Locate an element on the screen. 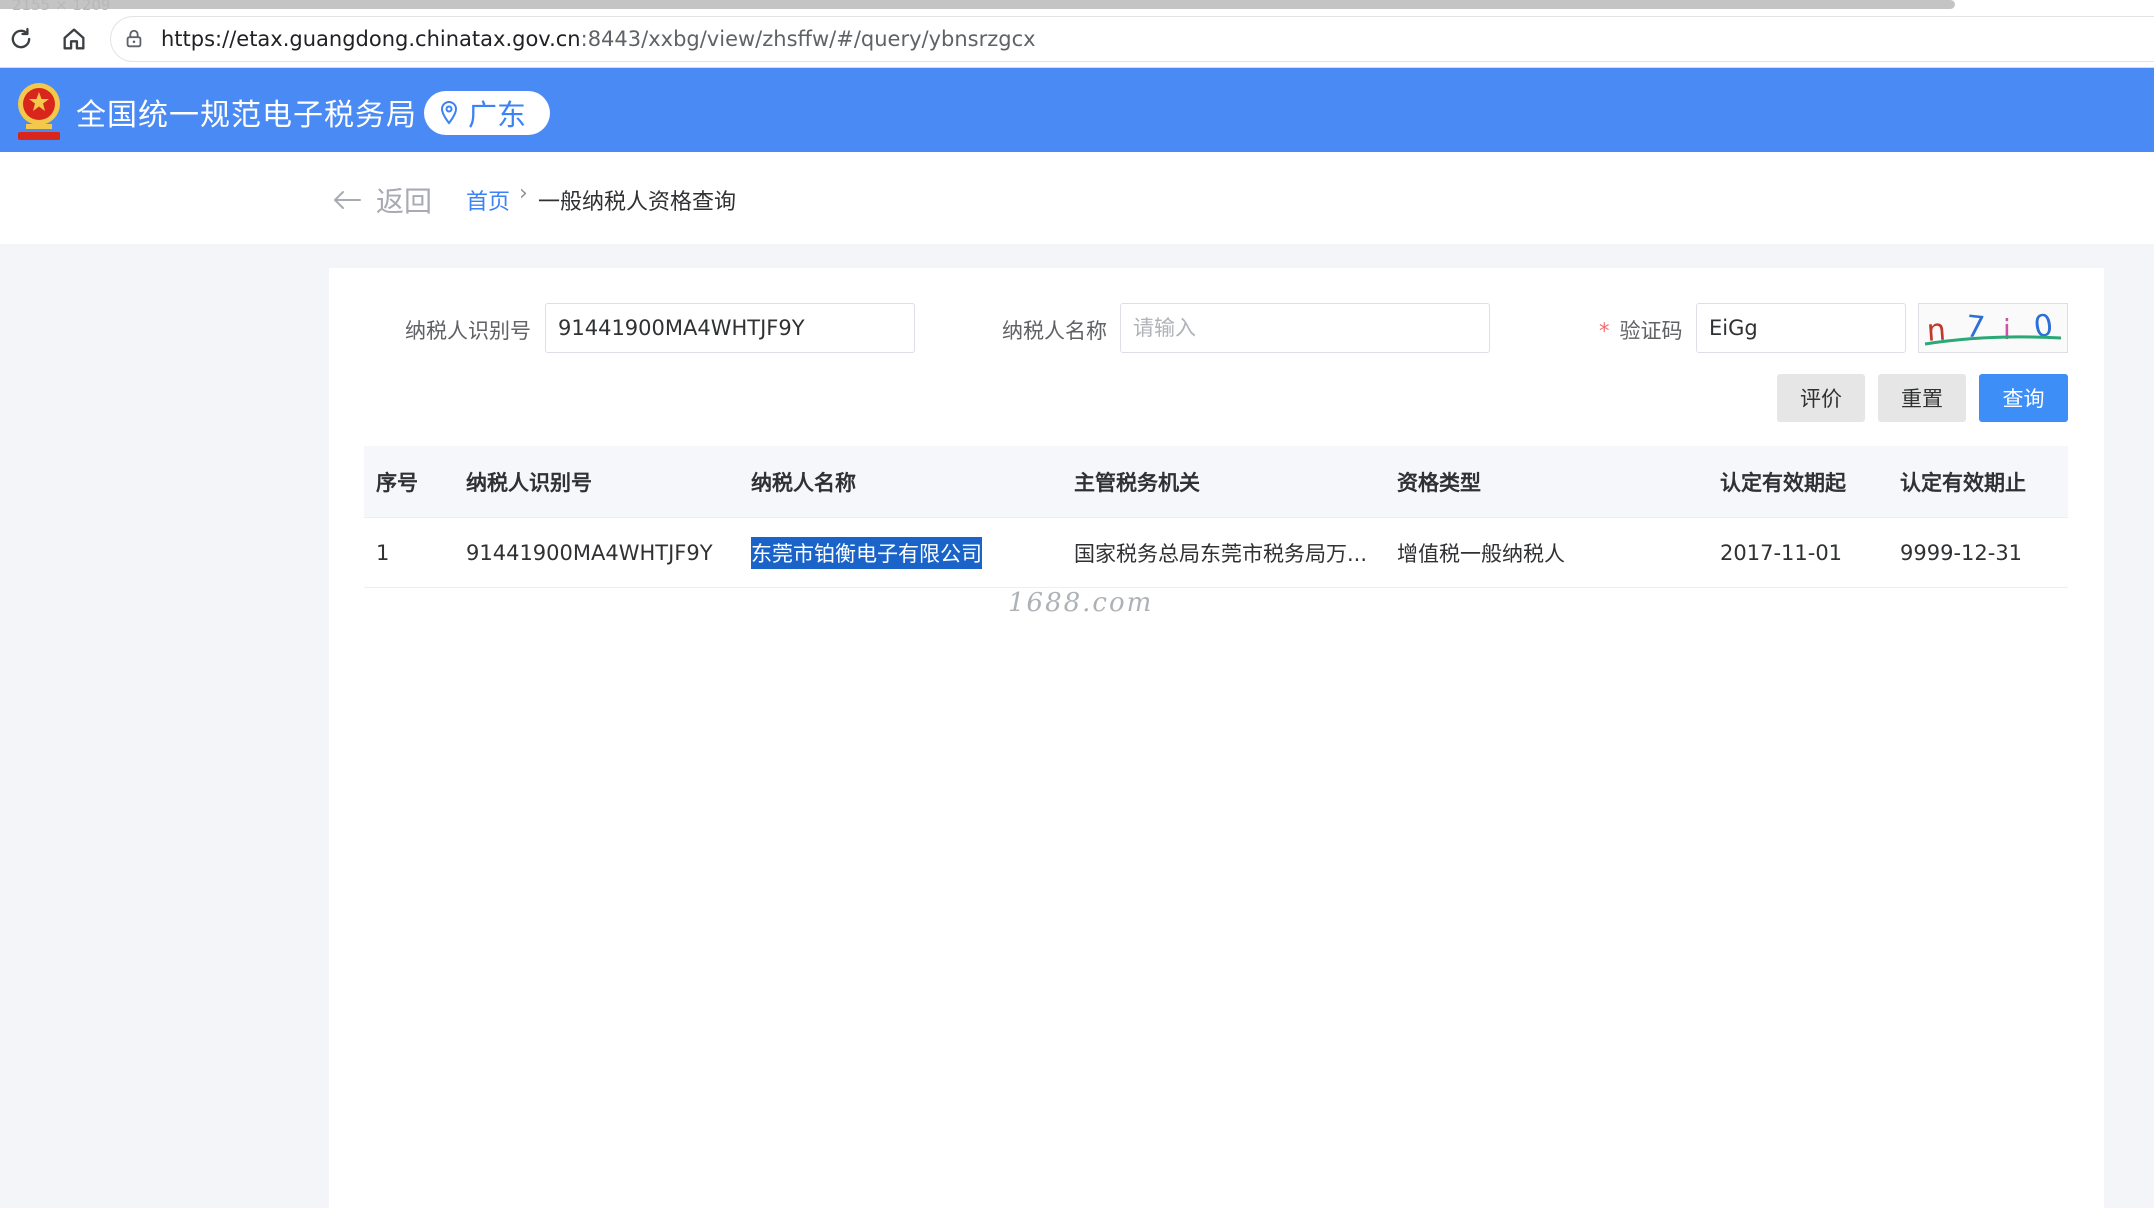 The image size is (2154, 1208). back-label: 返回 is located at coordinates (404, 201).